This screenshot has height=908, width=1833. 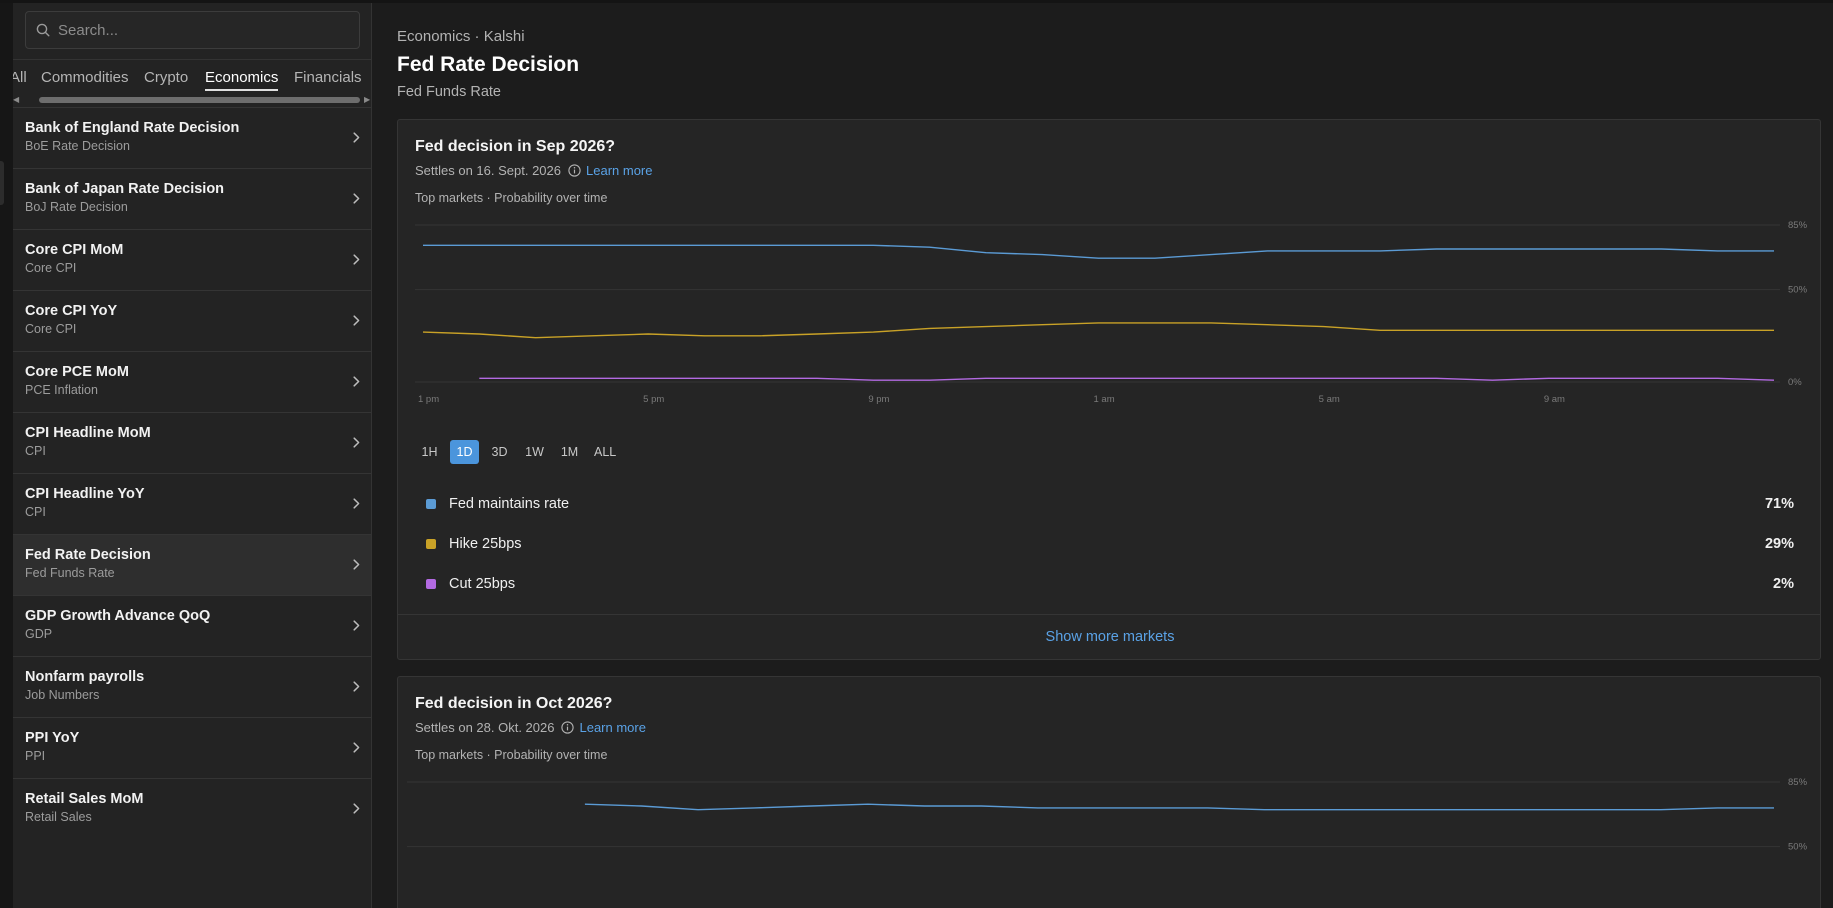 I want to click on event-item: CPI Headline MoM CPI, so click(x=192, y=442).